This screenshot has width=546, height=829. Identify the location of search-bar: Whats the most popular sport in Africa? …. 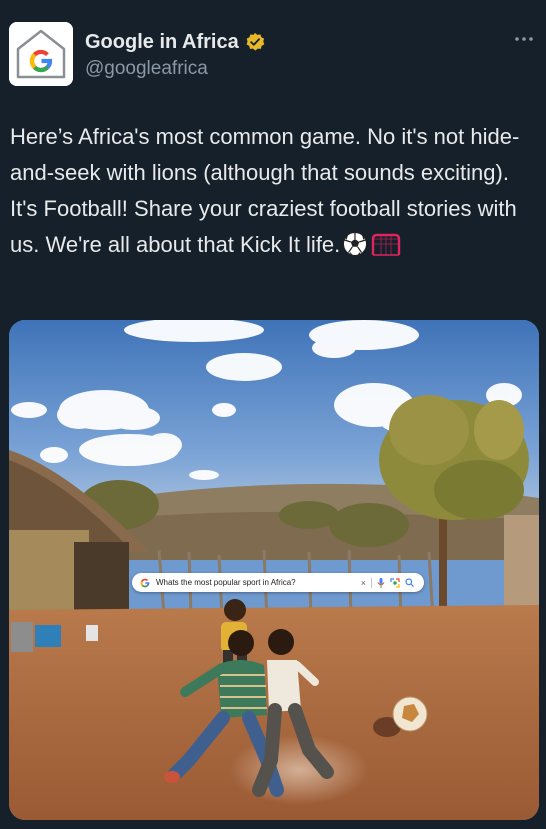
(278, 582).